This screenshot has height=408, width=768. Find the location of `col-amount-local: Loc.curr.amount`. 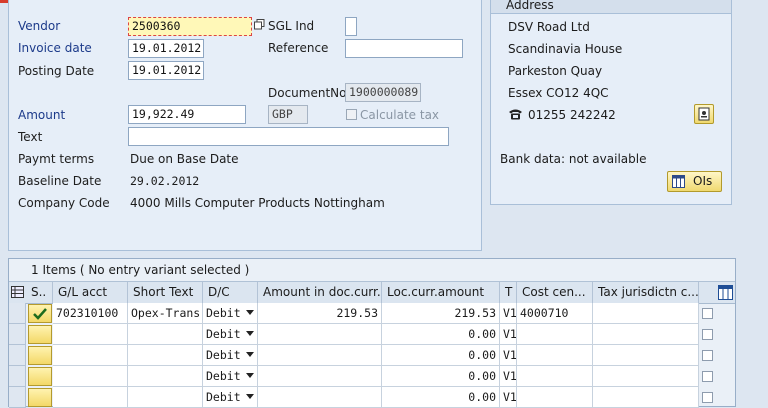

col-amount-local: Loc.curr.amount is located at coordinates (441, 292).